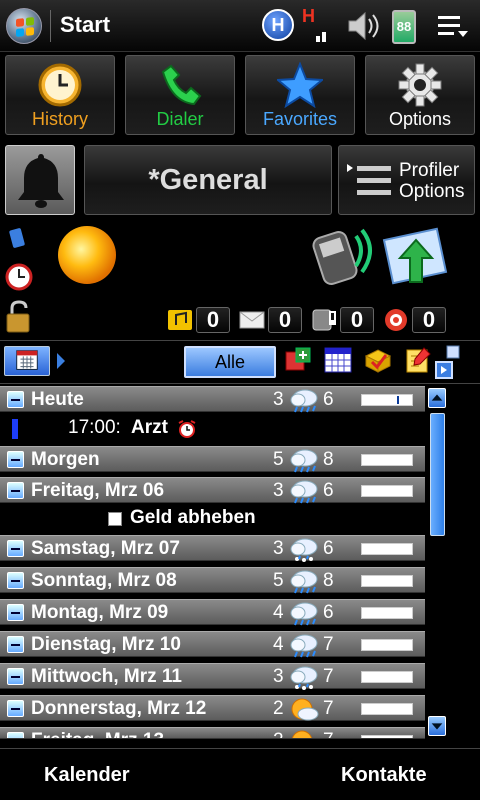 Image resolution: width=480 pixels, height=800 pixels. What do you see at coordinates (208, 180) in the screenshot?
I see `profile-name-button: *General` at bounding box center [208, 180].